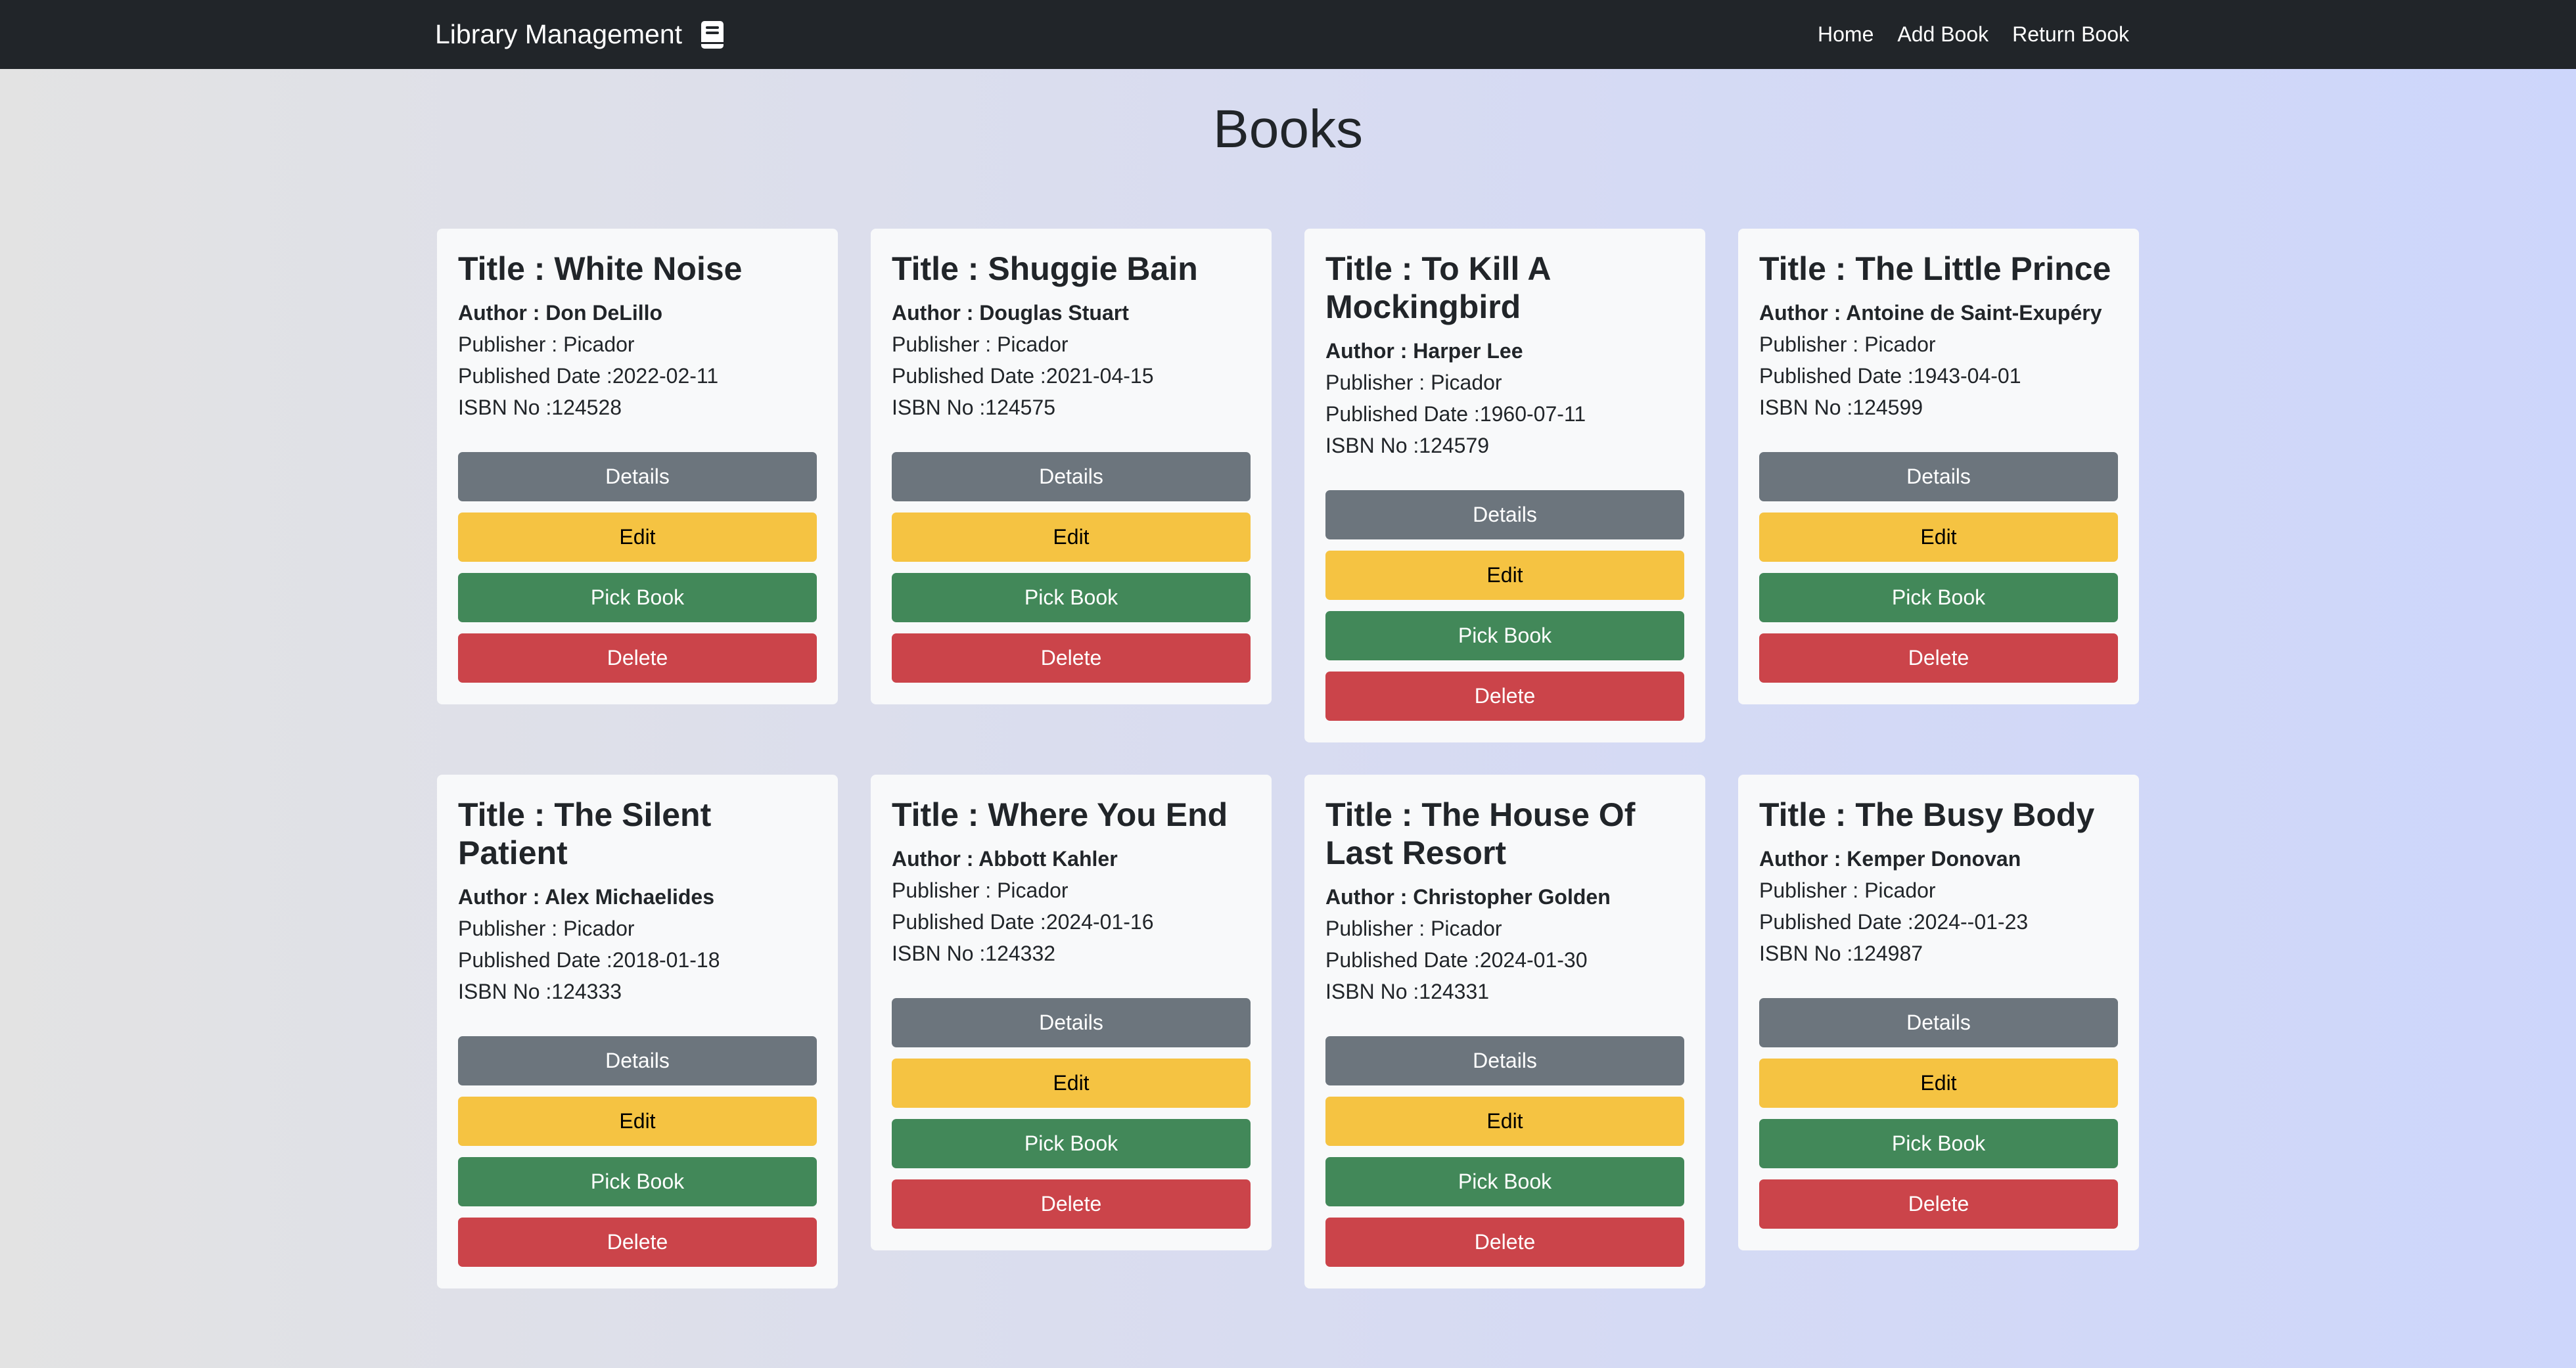 This screenshot has height=1368, width=2576. I want to click on book-title: Title : Where You End, so click(1071, 815).